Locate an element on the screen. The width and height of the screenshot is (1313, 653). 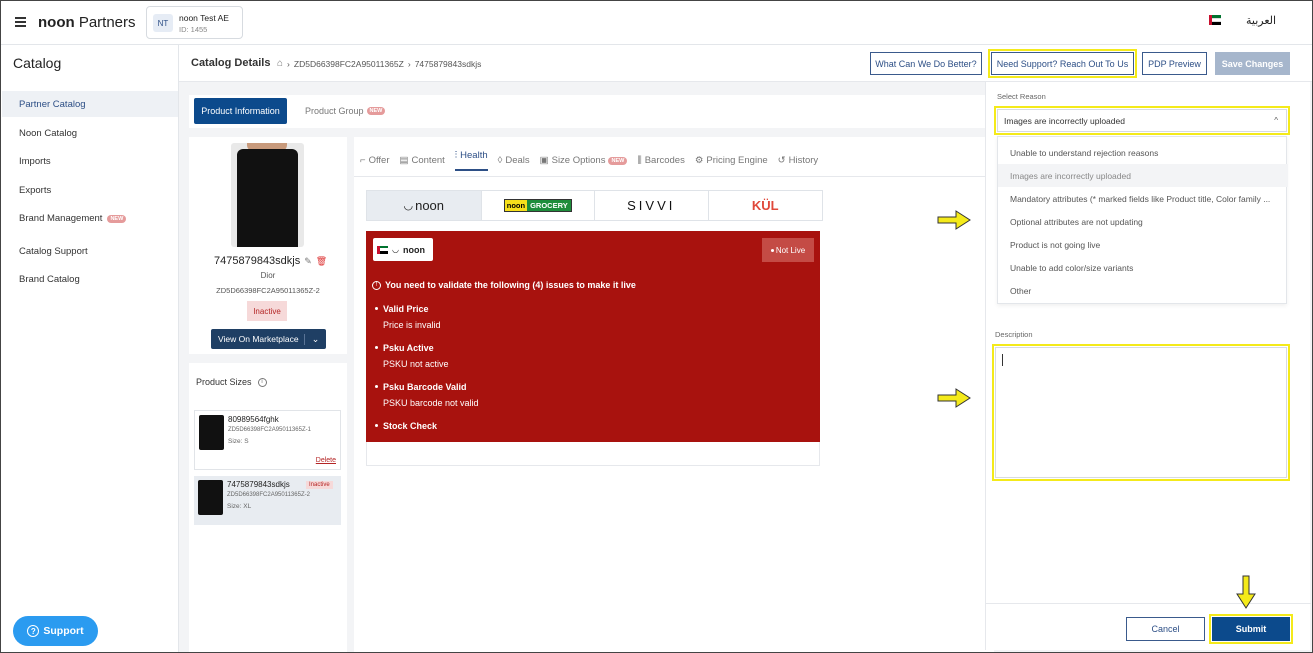
view-on-marketplace-label: View On Marketplace is located at coordinates (258, 339).